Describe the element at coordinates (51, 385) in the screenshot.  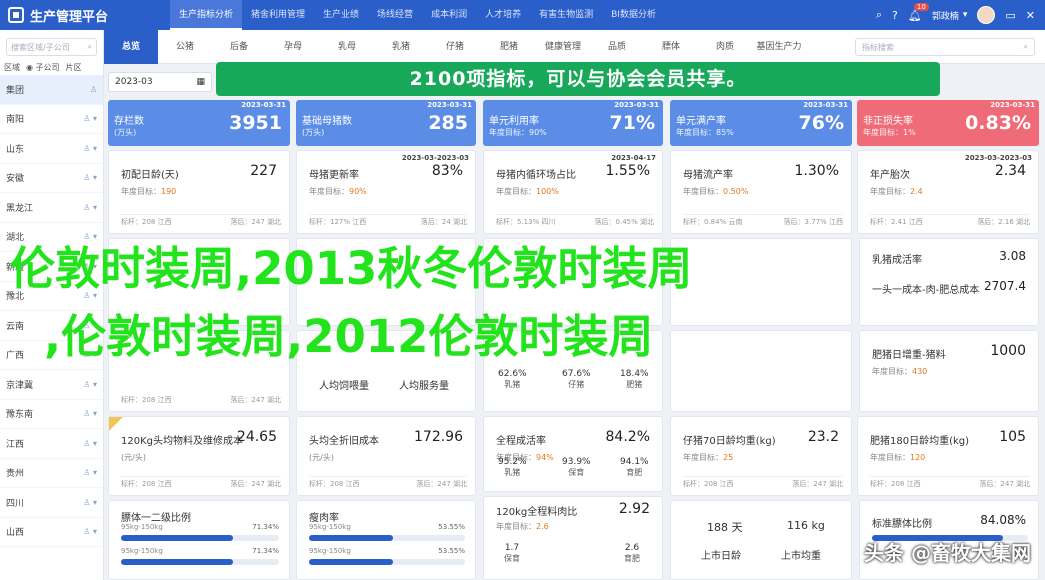
I see `sidebar-item: 京津冀 ♙ ▾` at that location.